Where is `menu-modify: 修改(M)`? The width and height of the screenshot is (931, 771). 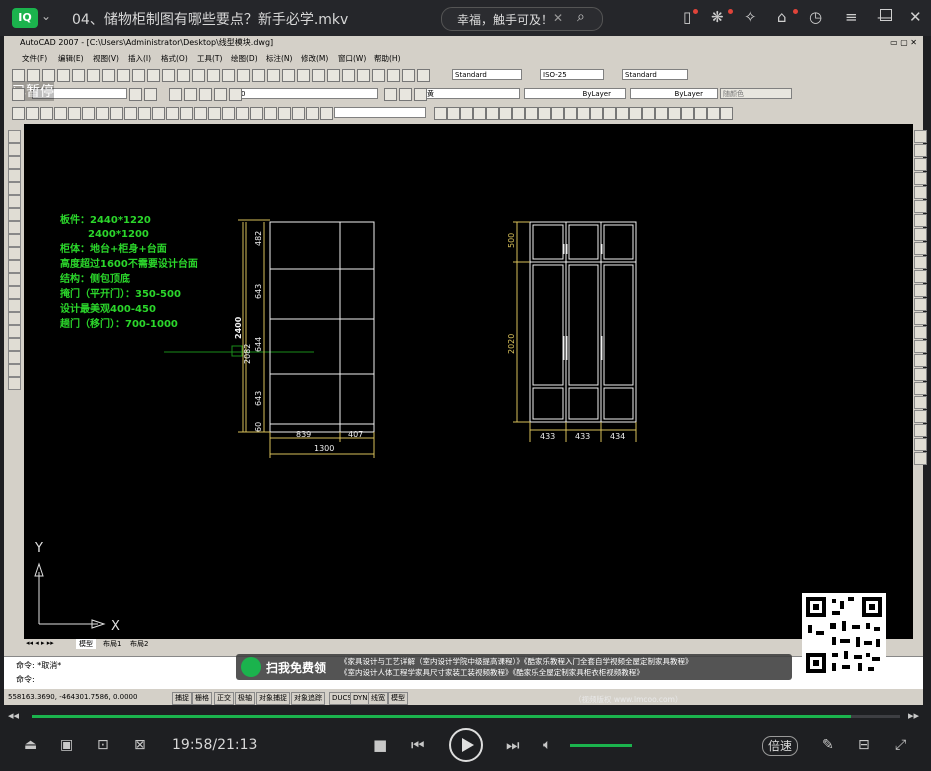
menu-modify: 修改(M) is located at coordinates (314, 58).